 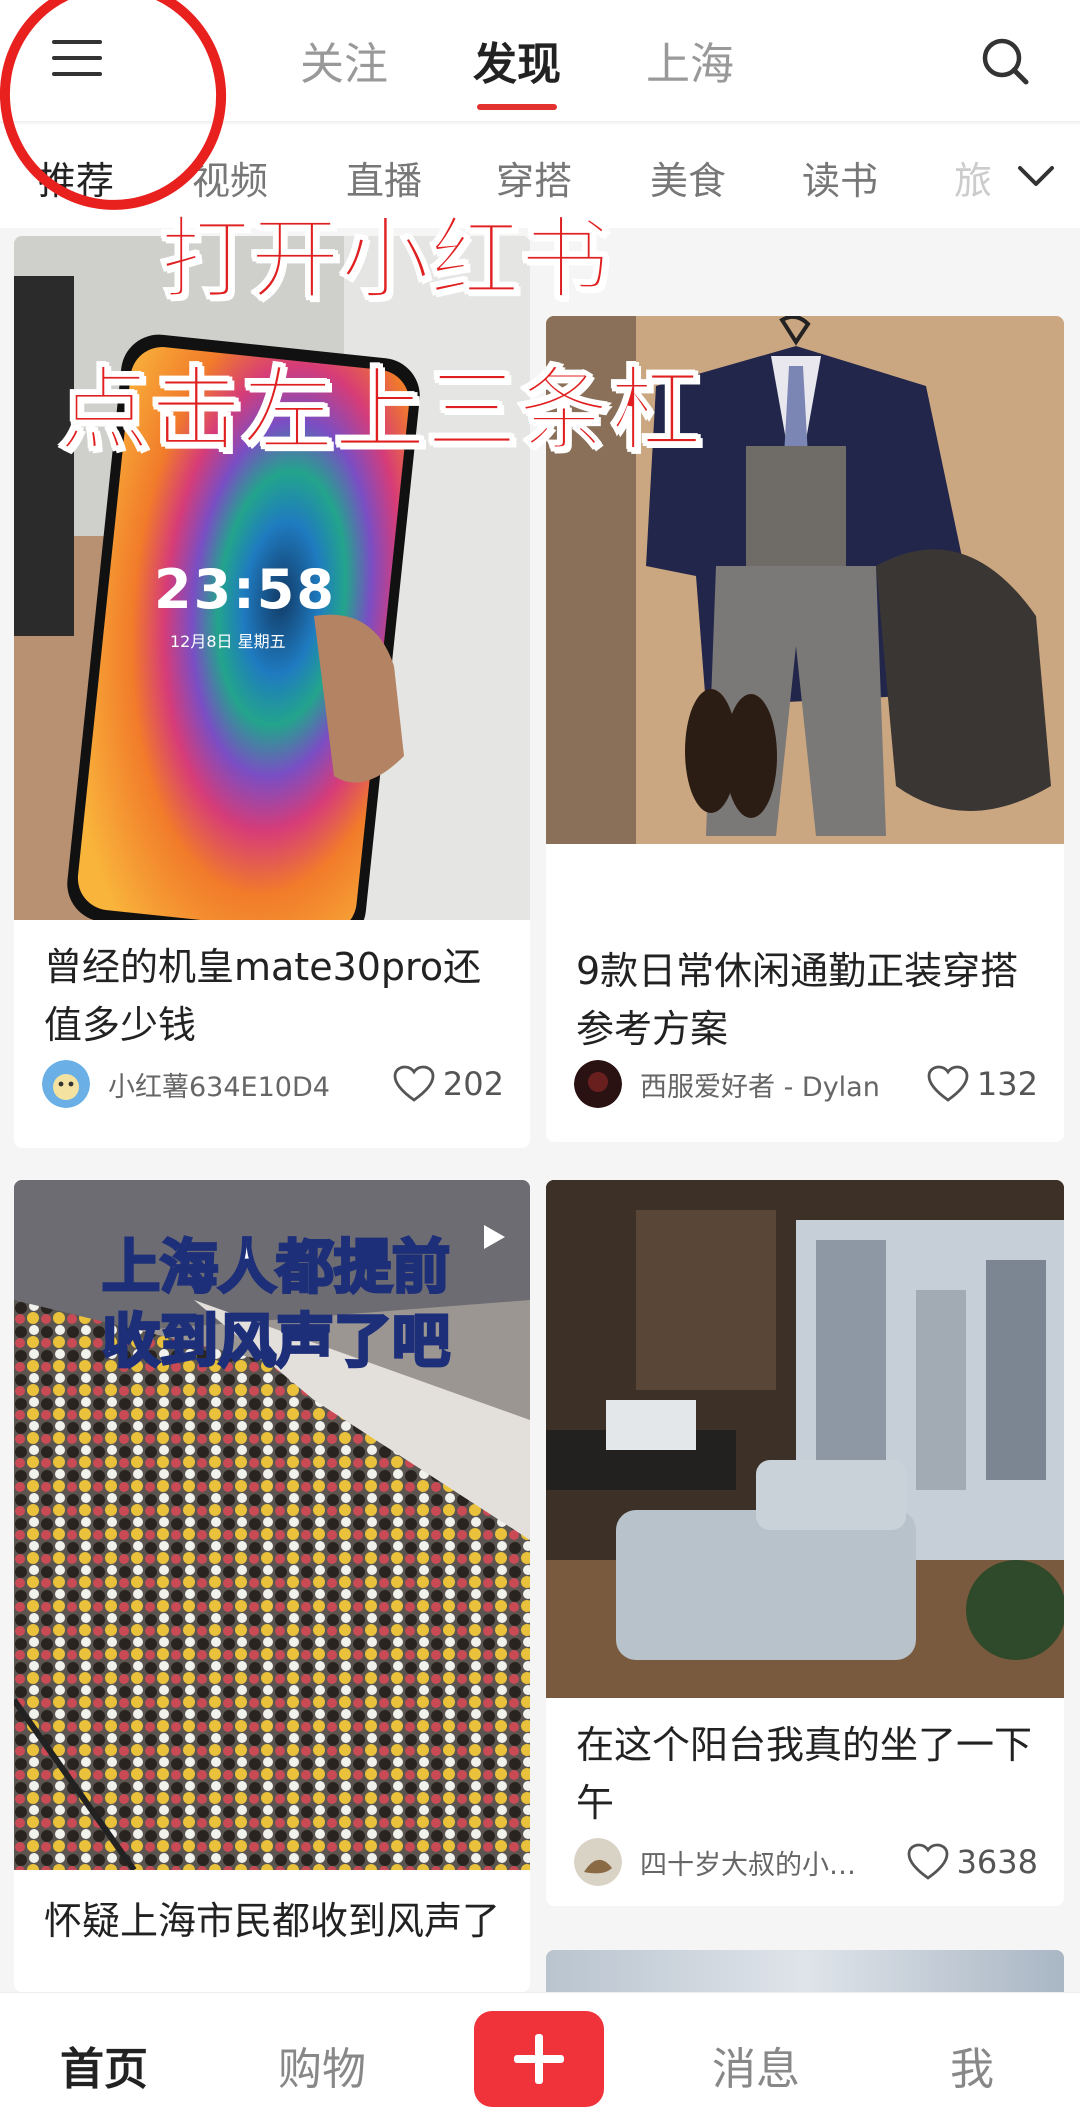 I want to click on like-button: 3638, so click(x=972, y=1862).